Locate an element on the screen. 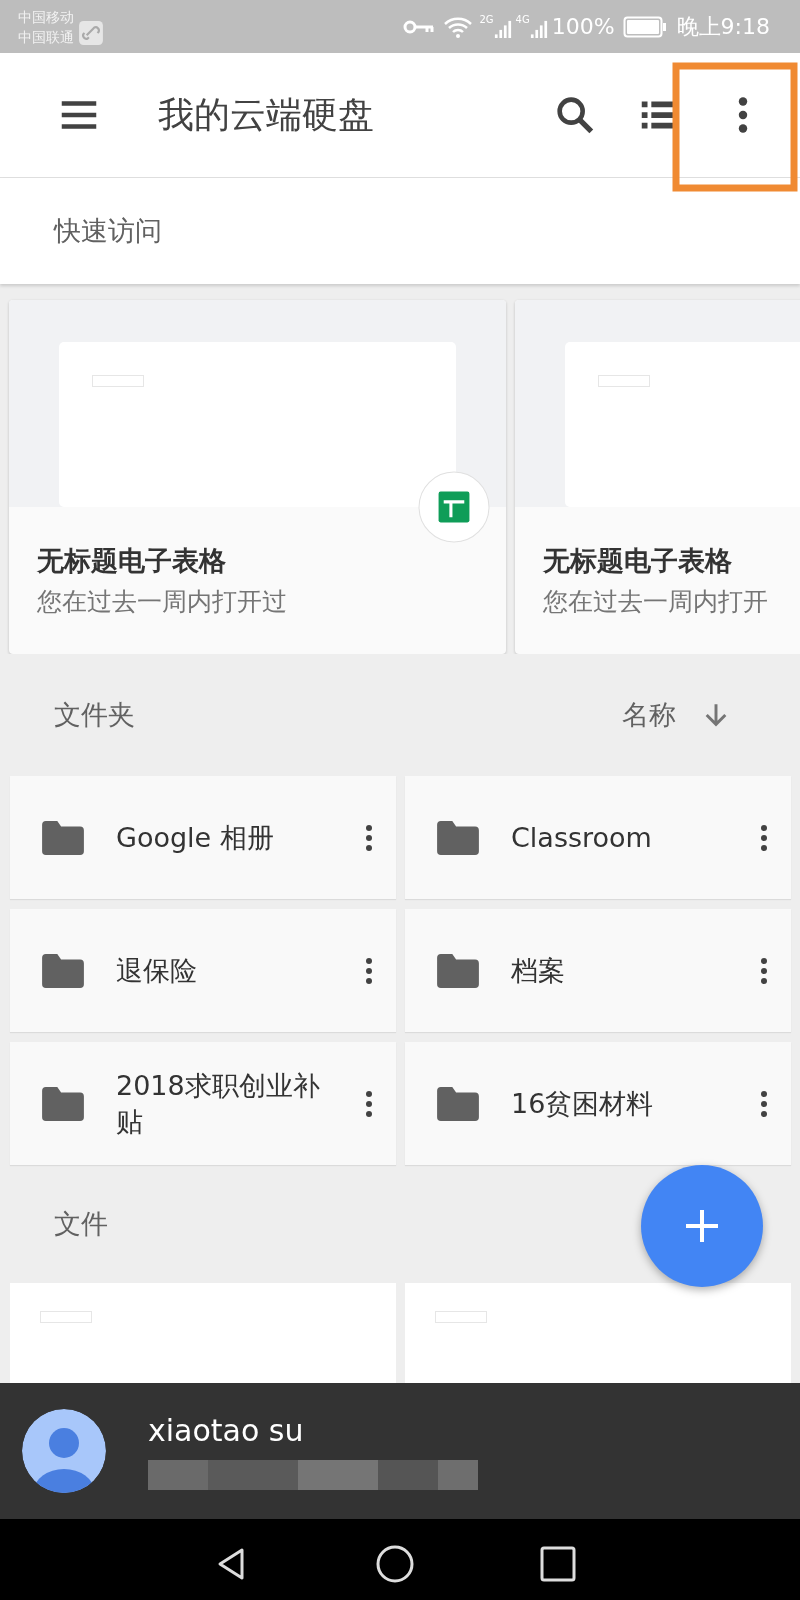 Image resolution: width=800 pixels, height=1600 pixels. file-subtitle: 您在过去一周内打开 is located at coordinates (656, 602).